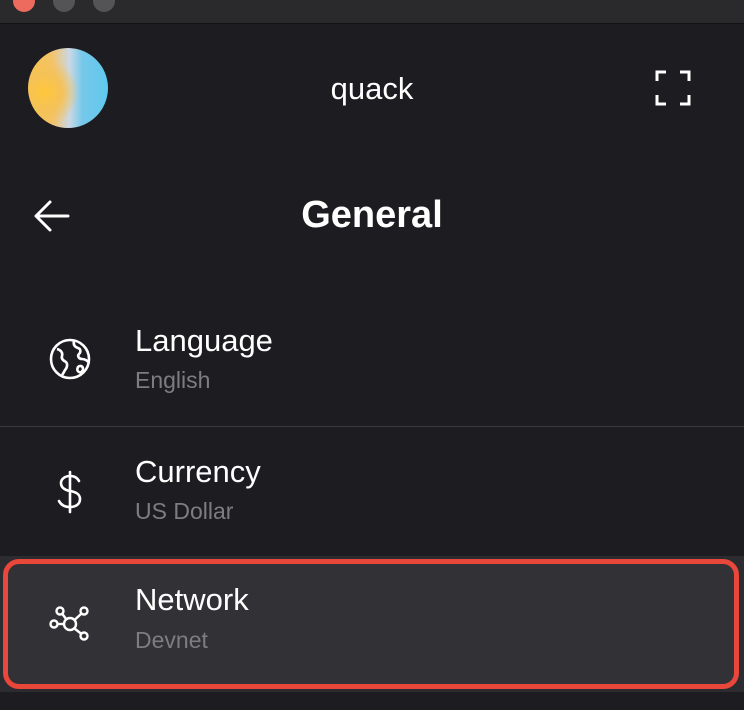  What do you see at coordinates (673, 88) in the screenshot?
I see `expand-icon` at bounding box center [673, 88].